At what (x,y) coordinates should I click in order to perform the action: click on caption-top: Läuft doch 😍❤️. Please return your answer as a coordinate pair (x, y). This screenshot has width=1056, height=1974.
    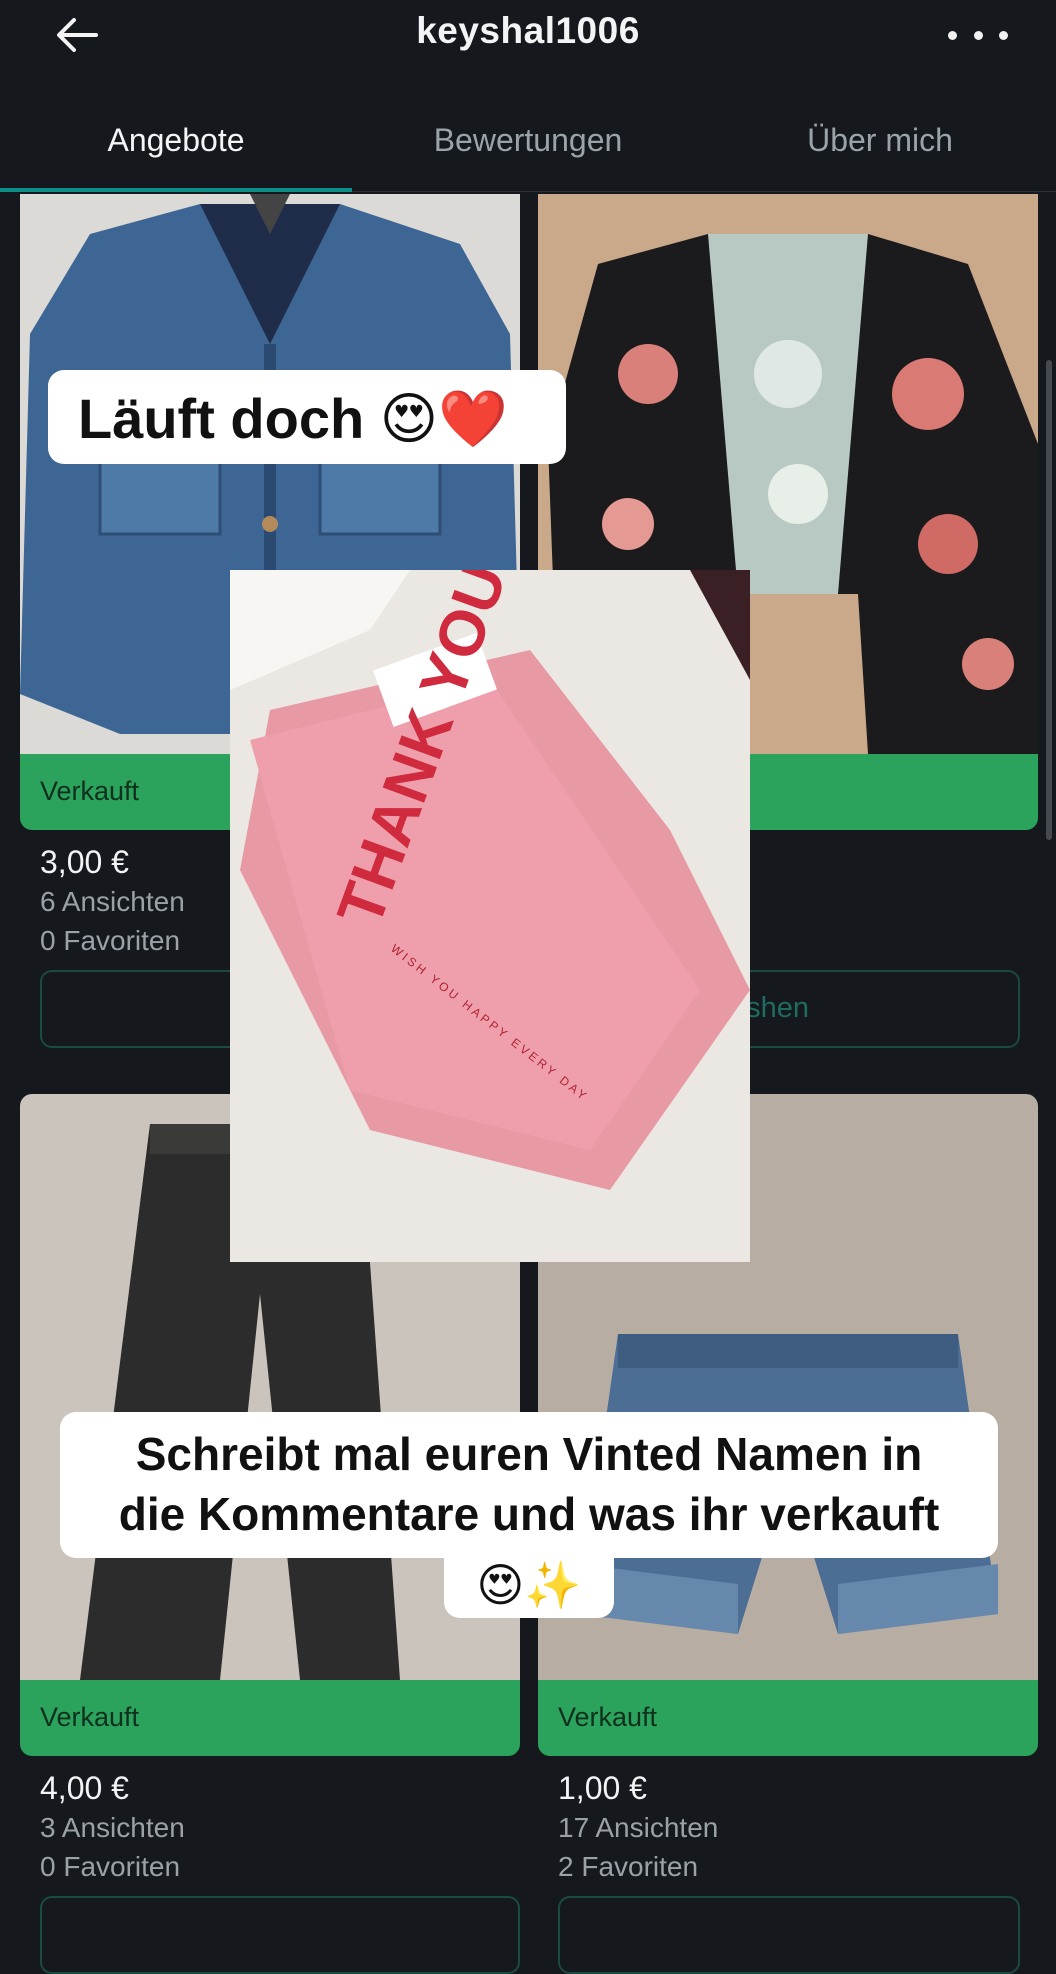
    Looking at the image, I should click on (307, 417).